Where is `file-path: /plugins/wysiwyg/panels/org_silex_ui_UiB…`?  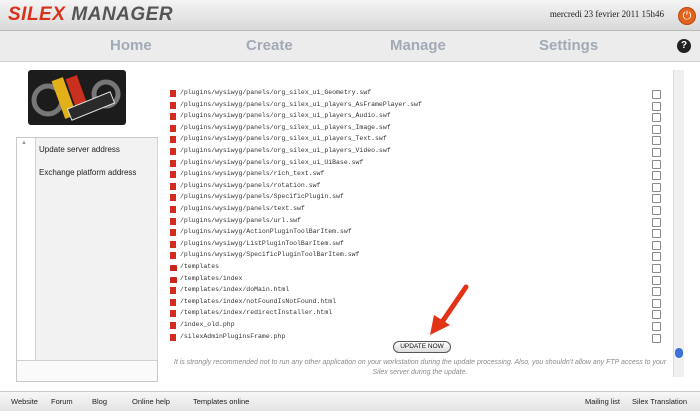 file-path: /plugins/wysiwyg/panels/org_silex_ui_UiB… is located at coordinates (272, 162).